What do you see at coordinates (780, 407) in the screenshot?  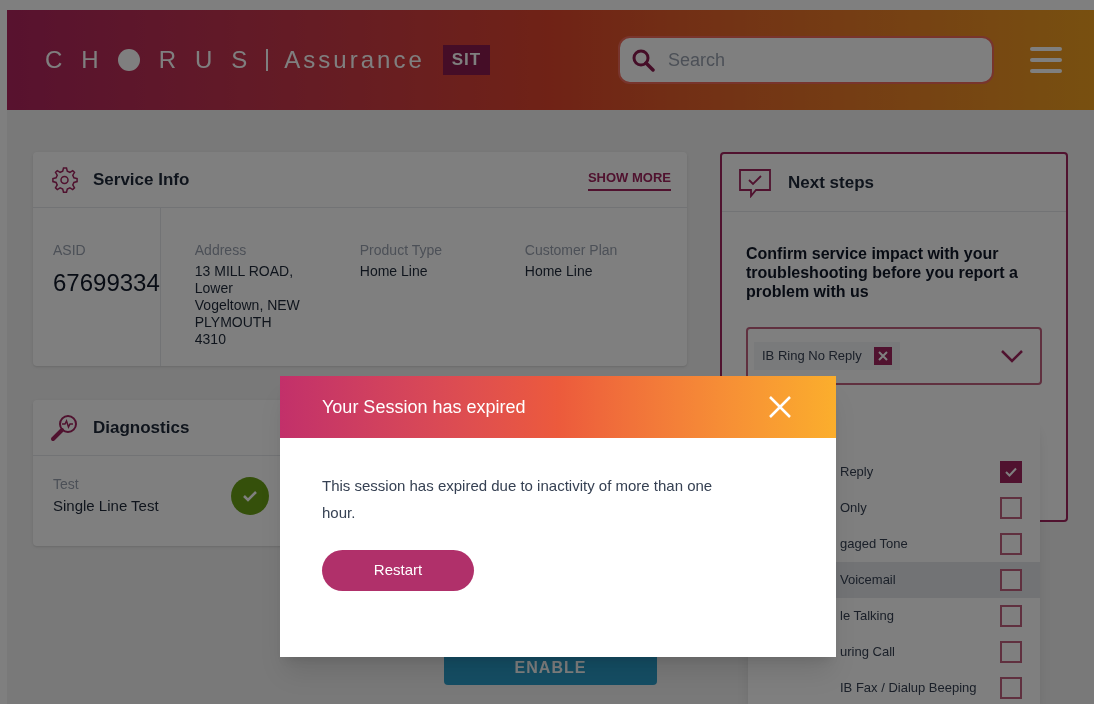 I see `close-icon` at bounding box center [780, 407].